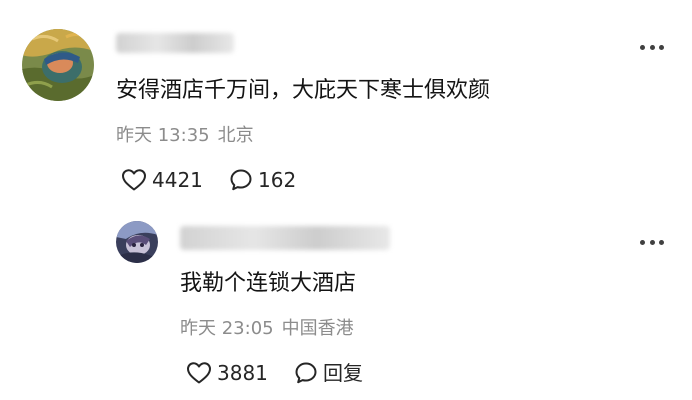 This screenshot has height=400, width=692. What do you see at coordinates (175, 43) in the screenshot?
I see `commenter-name-redacted` at bounding box center [175, 43].